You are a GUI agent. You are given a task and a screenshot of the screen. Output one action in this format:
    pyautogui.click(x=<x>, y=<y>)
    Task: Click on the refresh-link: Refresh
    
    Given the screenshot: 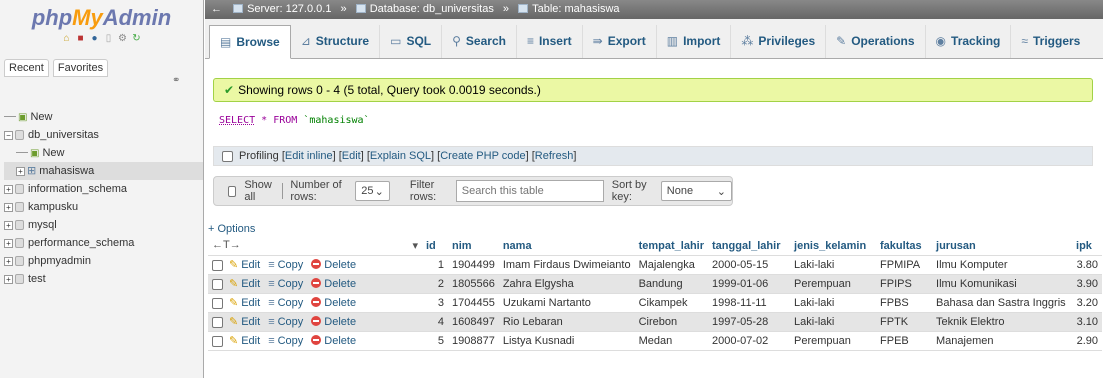 What is the action you would take?
    pyautogui.click(x=554, y=156)
    